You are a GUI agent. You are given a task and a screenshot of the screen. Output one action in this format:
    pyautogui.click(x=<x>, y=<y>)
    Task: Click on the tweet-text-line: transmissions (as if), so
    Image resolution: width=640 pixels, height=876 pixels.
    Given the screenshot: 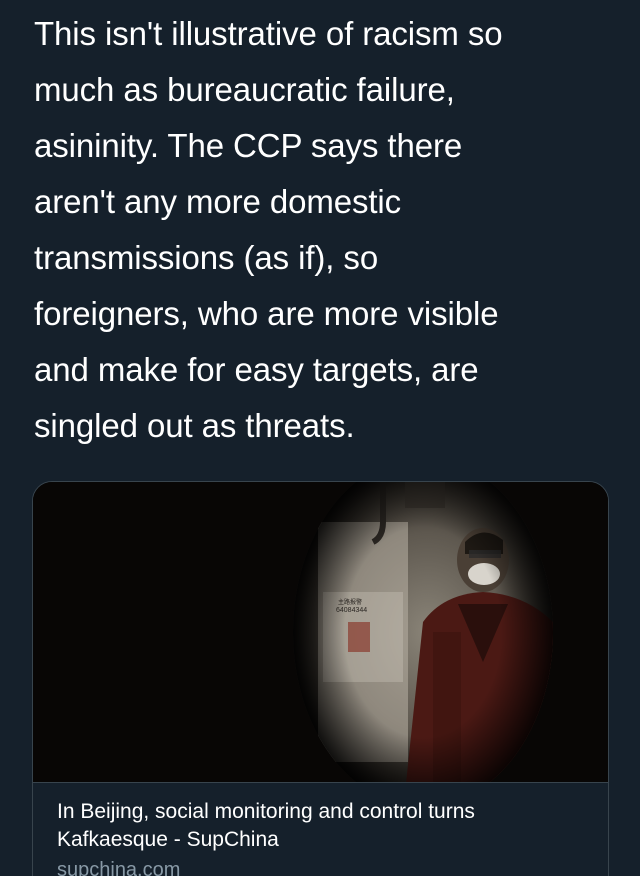 What is the action you would take?
    pyautogui.click(x=206, y=257)
    